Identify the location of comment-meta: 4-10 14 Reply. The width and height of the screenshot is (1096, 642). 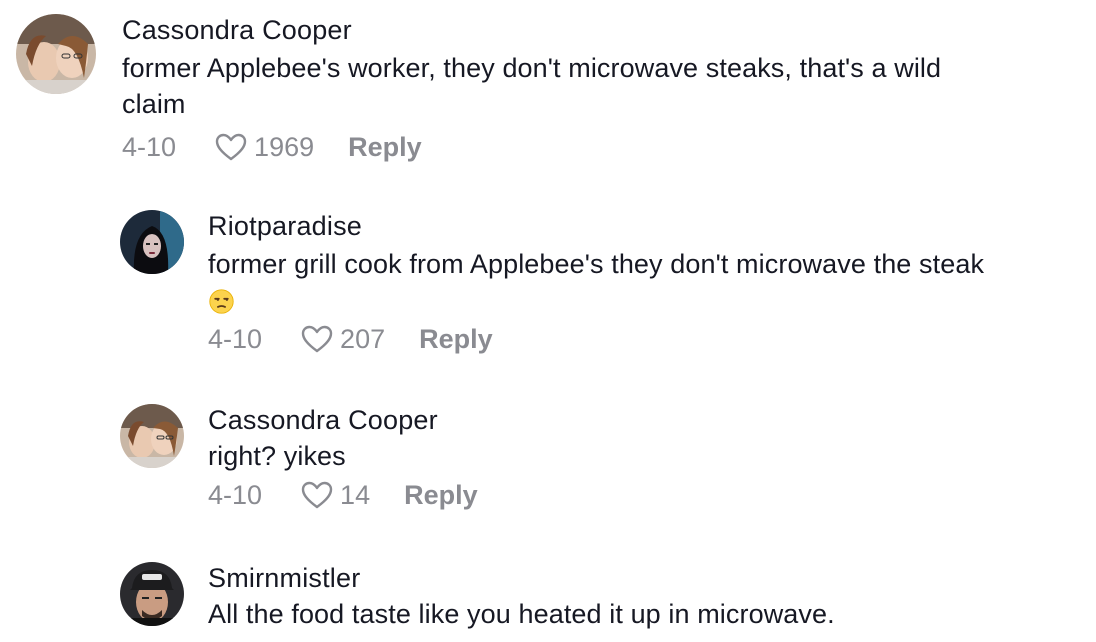
(343, 495).